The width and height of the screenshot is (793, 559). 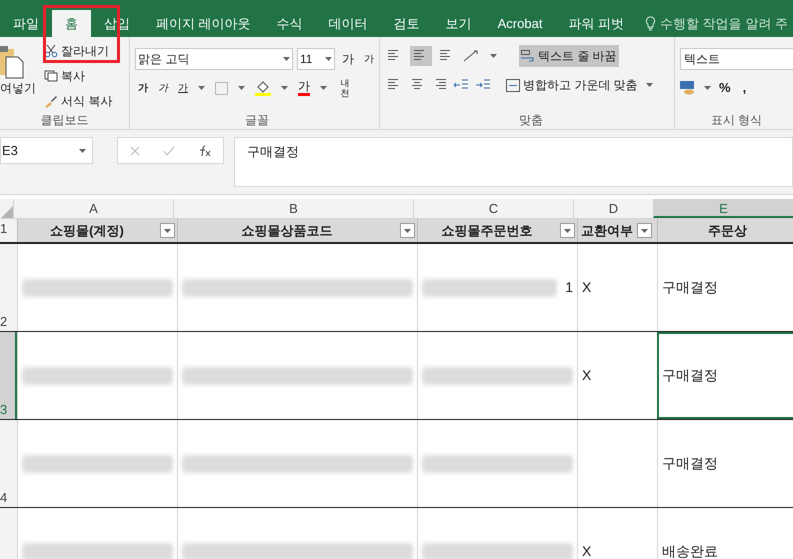 I want to click on group-label: 클립보드, so click(x=65, y=120).